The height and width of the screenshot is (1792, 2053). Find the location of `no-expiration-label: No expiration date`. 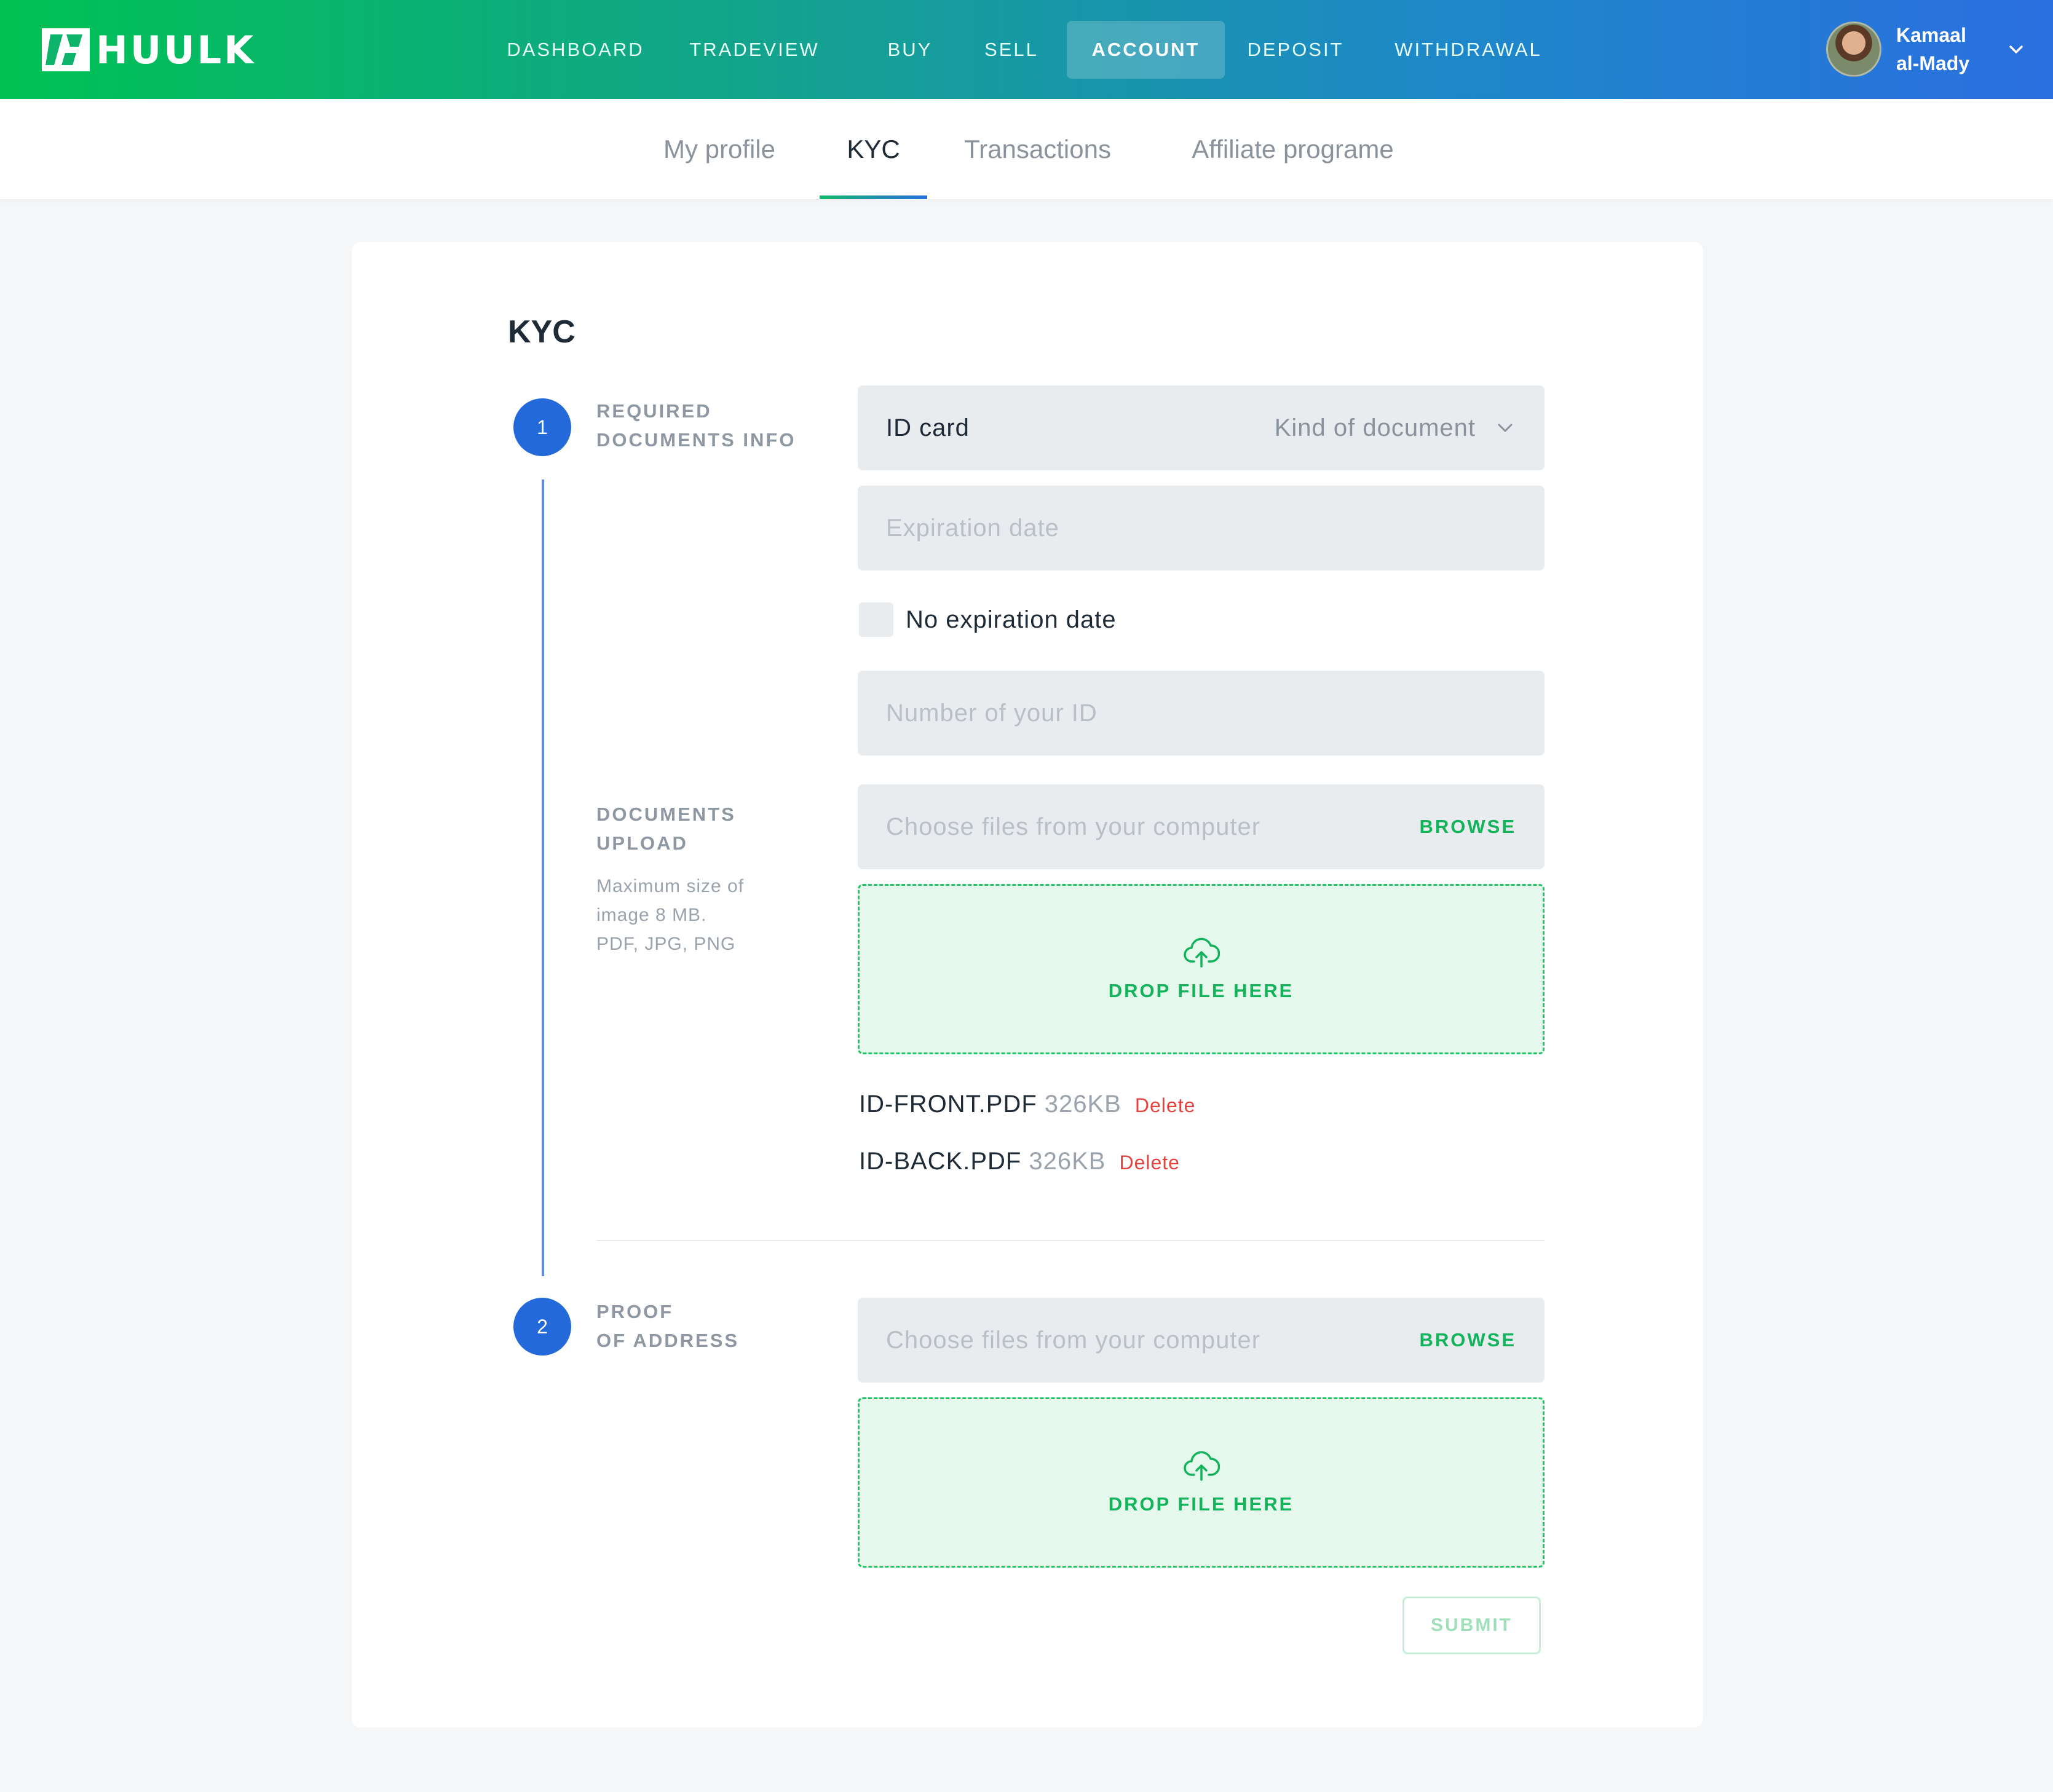

no-expiration-label: No expiration date is located at coordinates (1011, 620).